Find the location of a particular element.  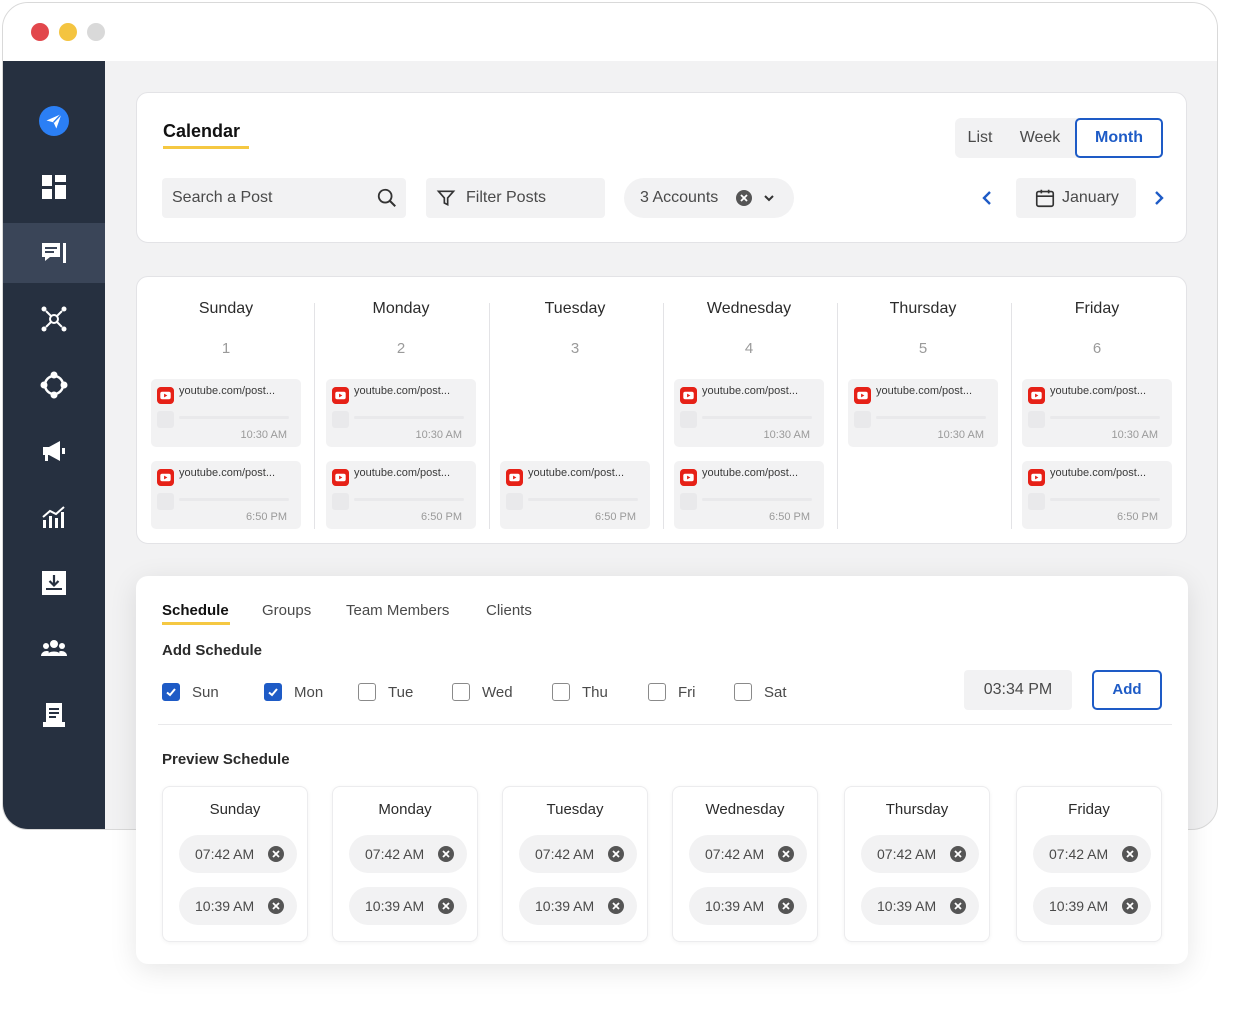

sidebar-item-team is located at coordinates (54, 649).